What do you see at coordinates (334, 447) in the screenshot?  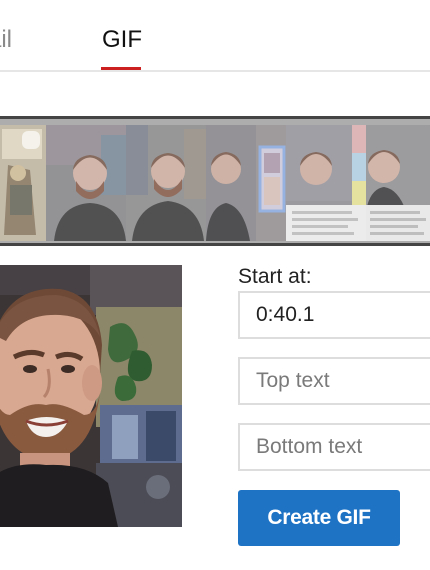 I see `bottom-text-input` at bounding box center [334, 447].